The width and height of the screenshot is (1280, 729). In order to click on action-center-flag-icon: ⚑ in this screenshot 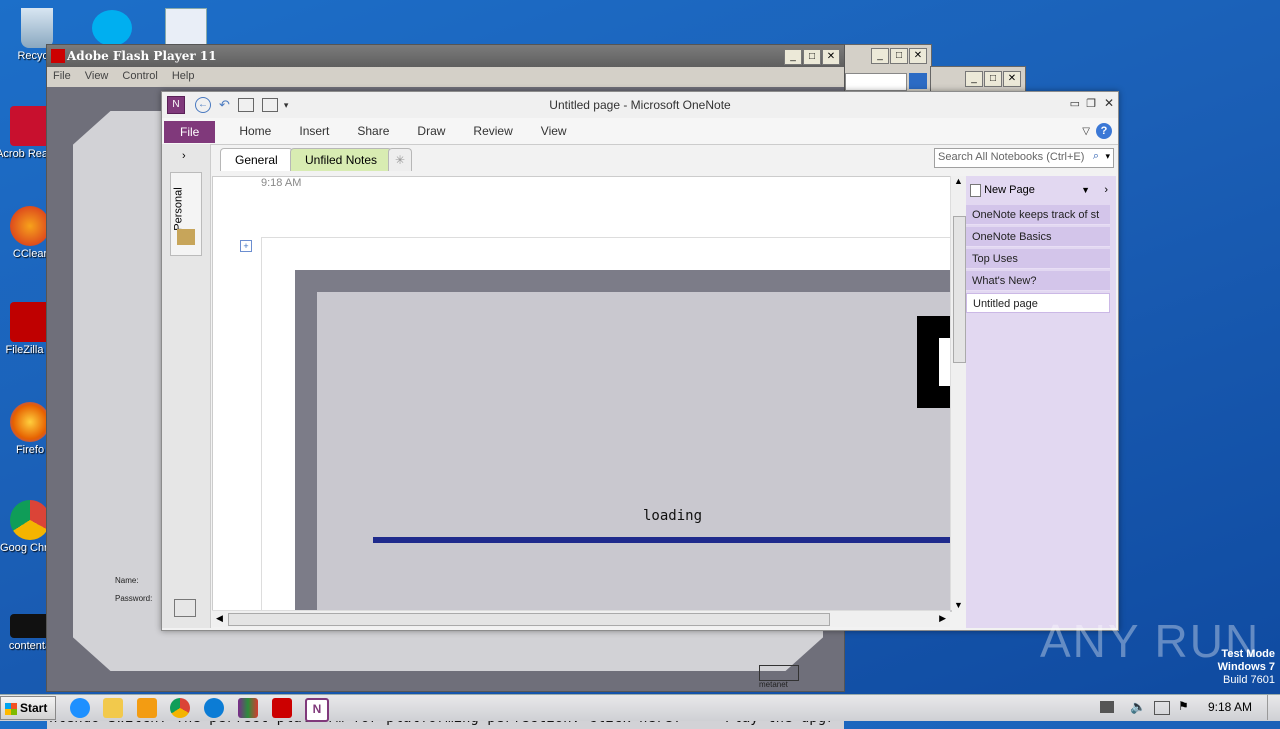, I will do `click(1183, 706)`.